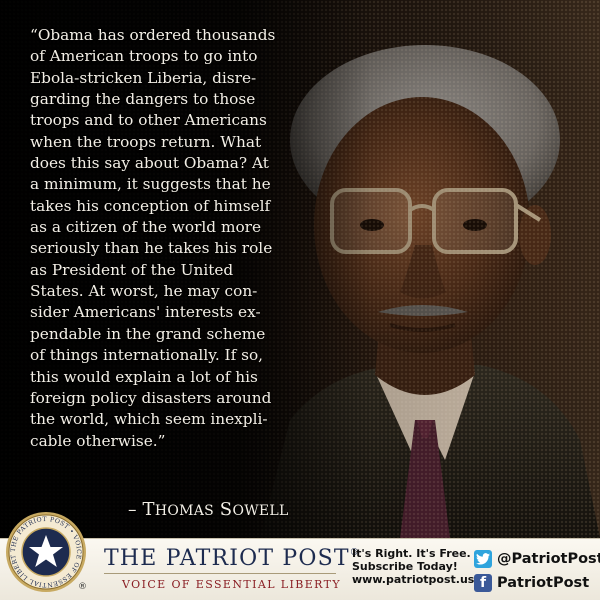 The height and width of the screenshot is (600, 600). Describe the element at coordinates (220, 573) in the screenshot. I see `brand-divider` at that location.